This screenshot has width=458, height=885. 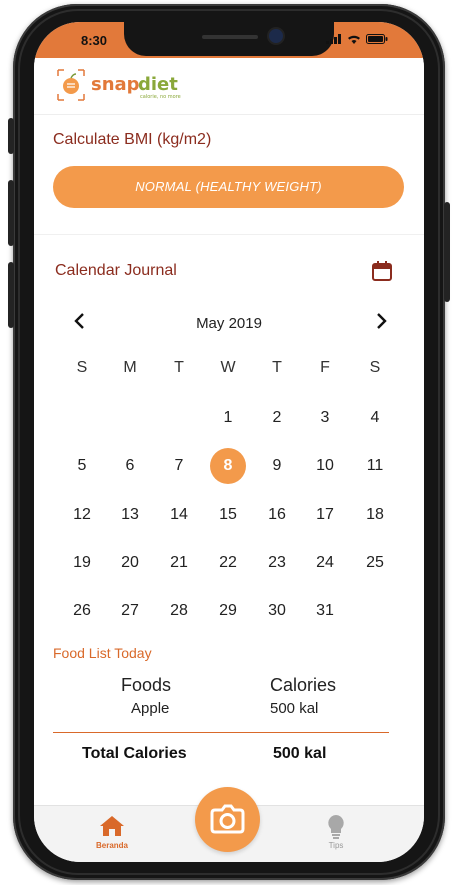 What do you see at coordinates (325, 611) in the screenshot?
I see `calendar-day: 31` at bounding box center [325, 611].